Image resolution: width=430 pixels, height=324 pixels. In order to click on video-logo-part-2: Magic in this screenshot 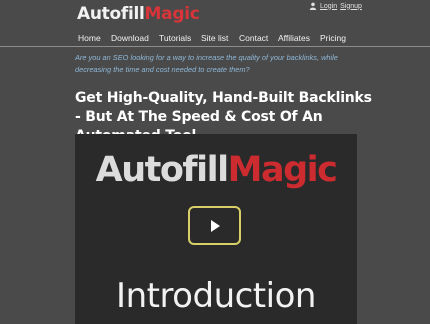, I will do `click(282, 170)`.